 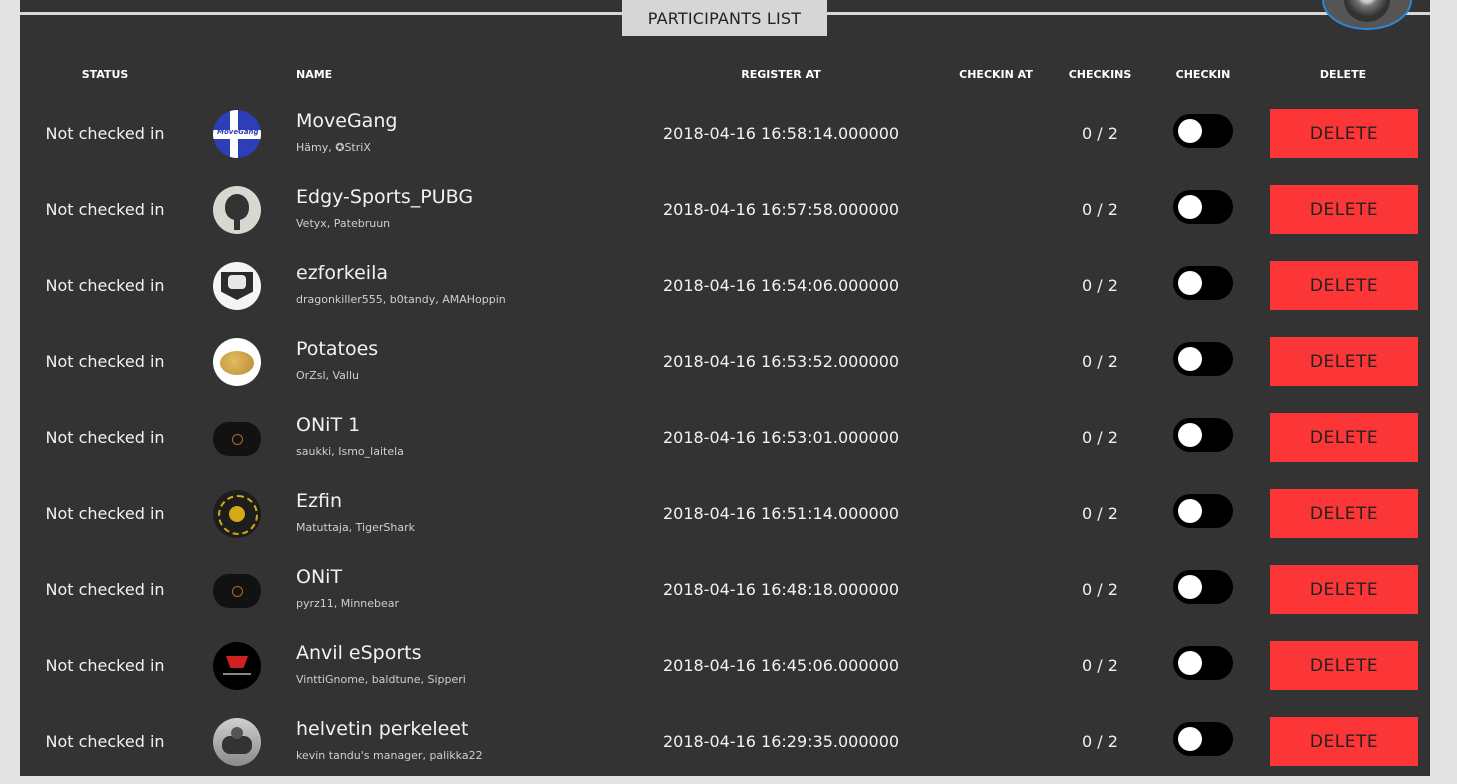 What do you see at coordinates (781, 133) in the screenshot?
I see `register-time: 2018-04-16 16:58:14.000000` at bounding box center [781, 133].